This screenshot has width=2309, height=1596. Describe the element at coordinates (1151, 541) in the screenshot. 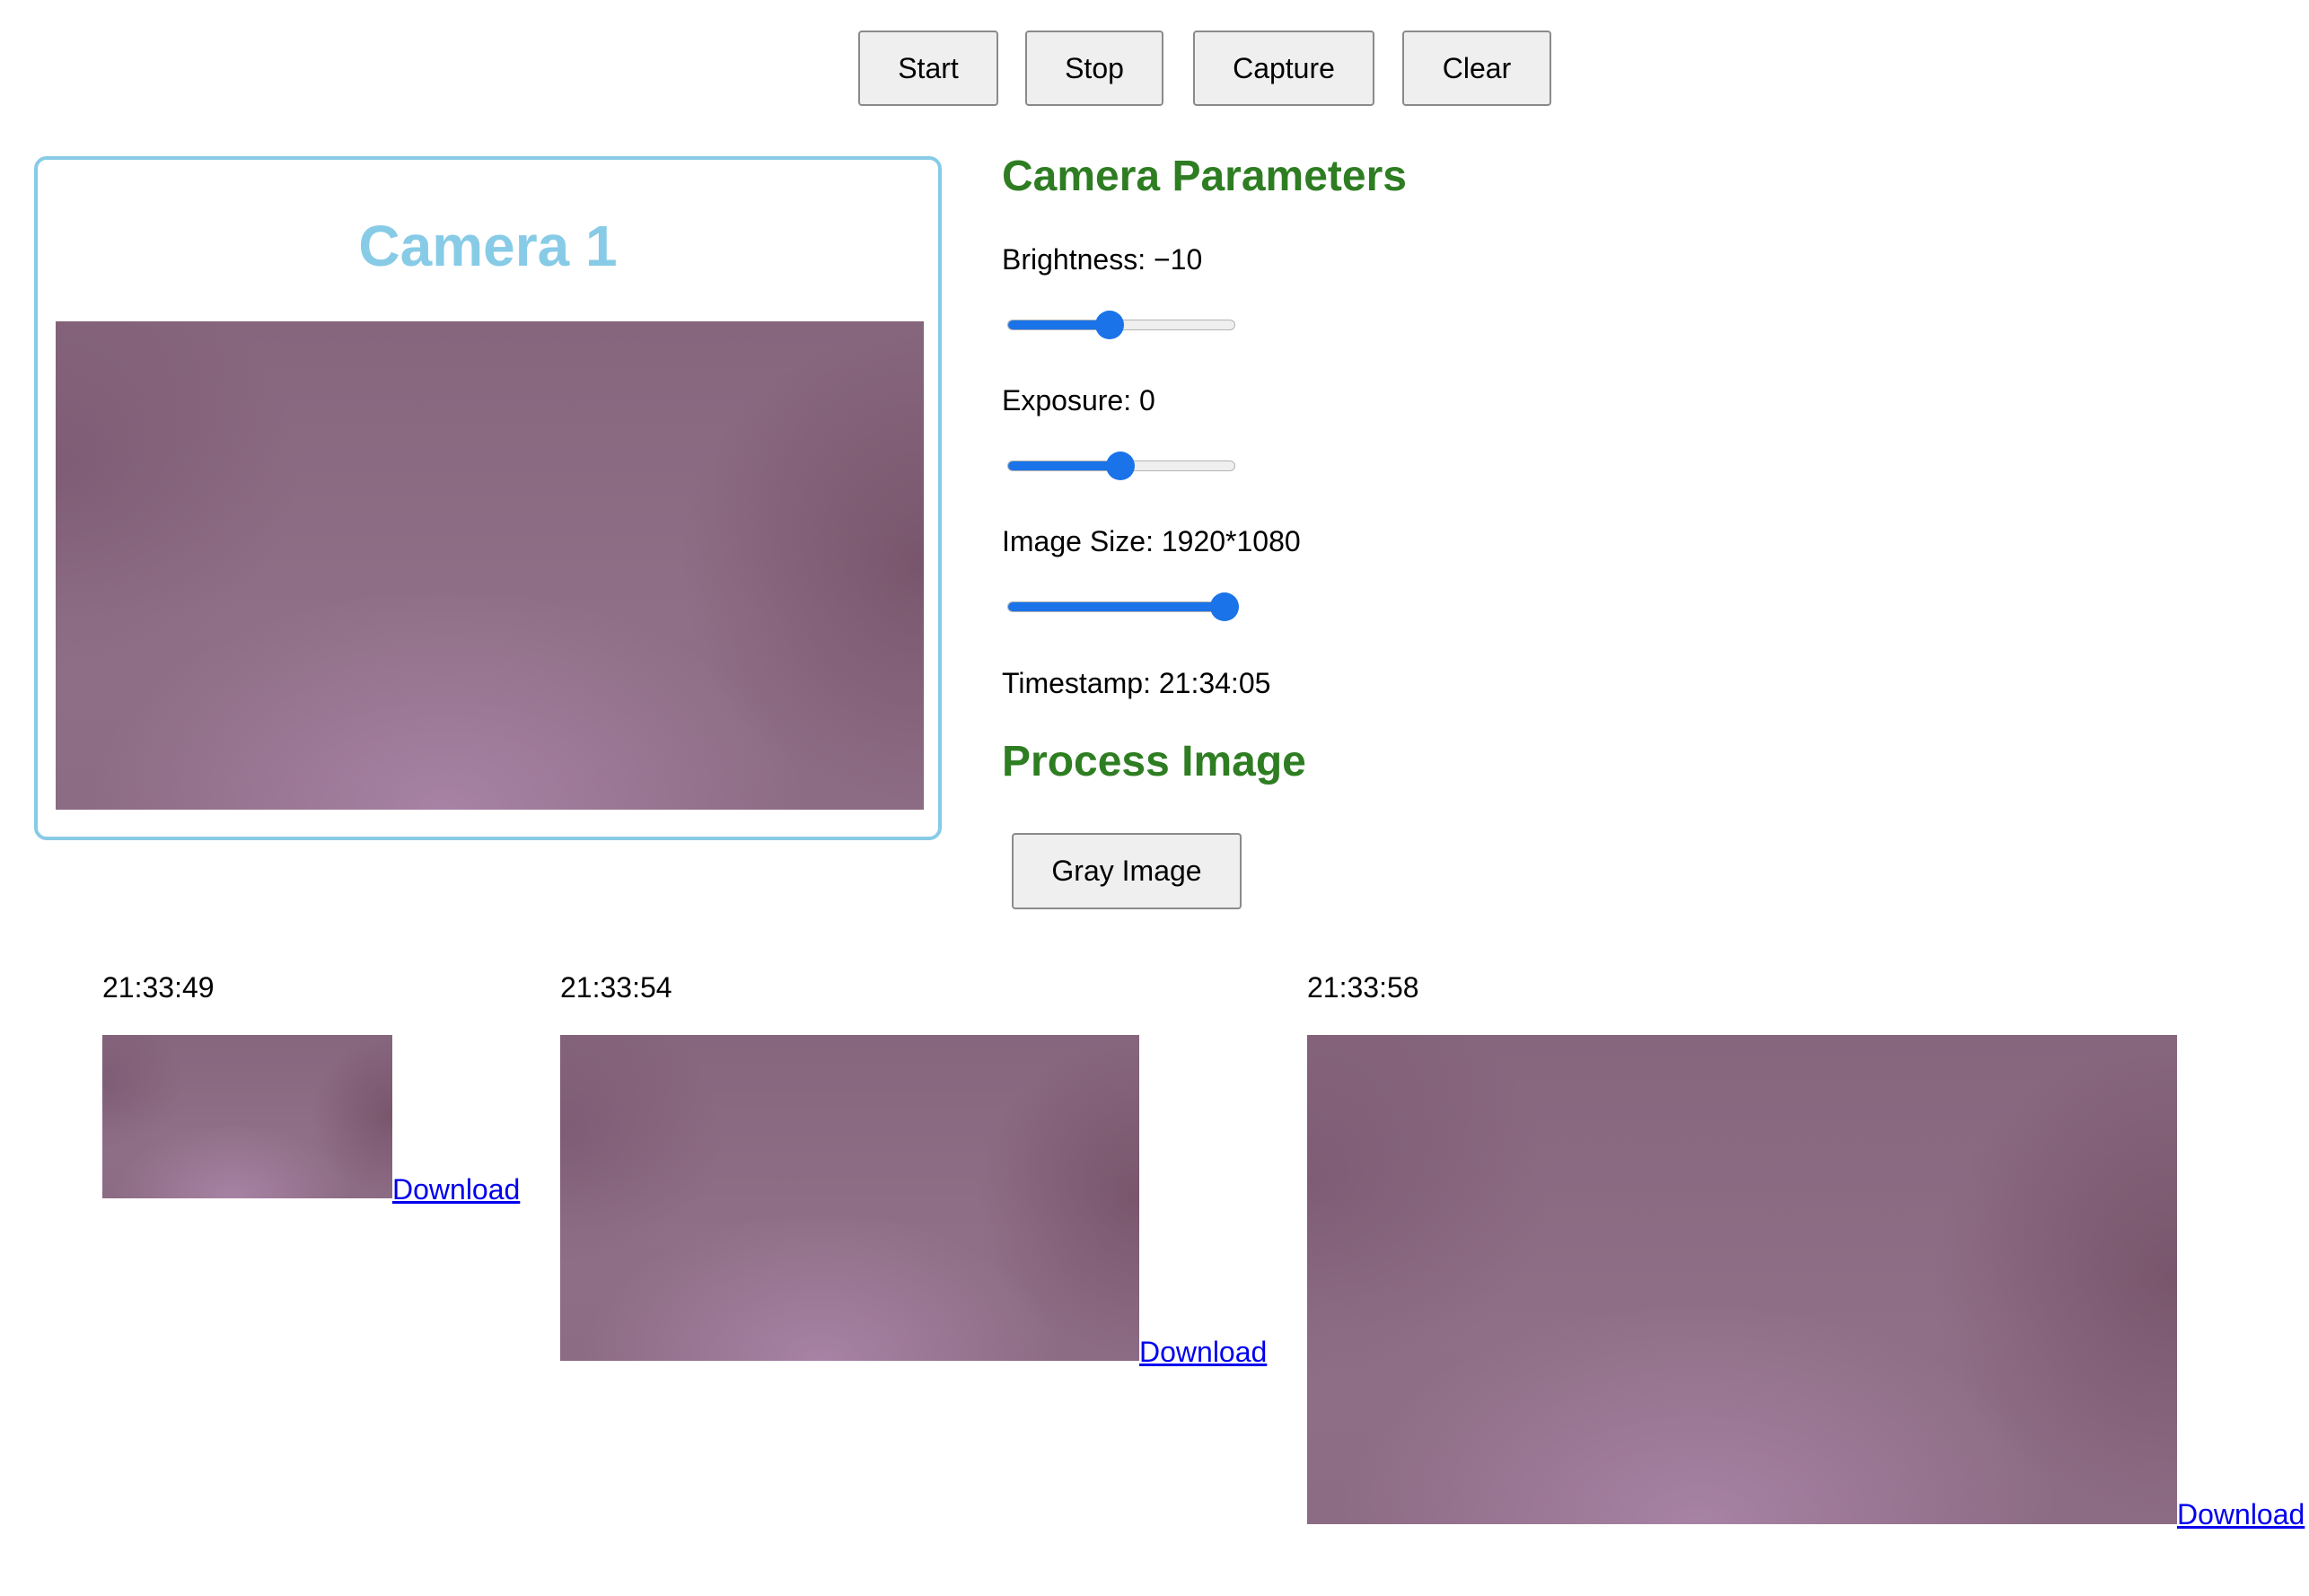

I see `image-size-label: Image Size: 1920*1080` at that location.